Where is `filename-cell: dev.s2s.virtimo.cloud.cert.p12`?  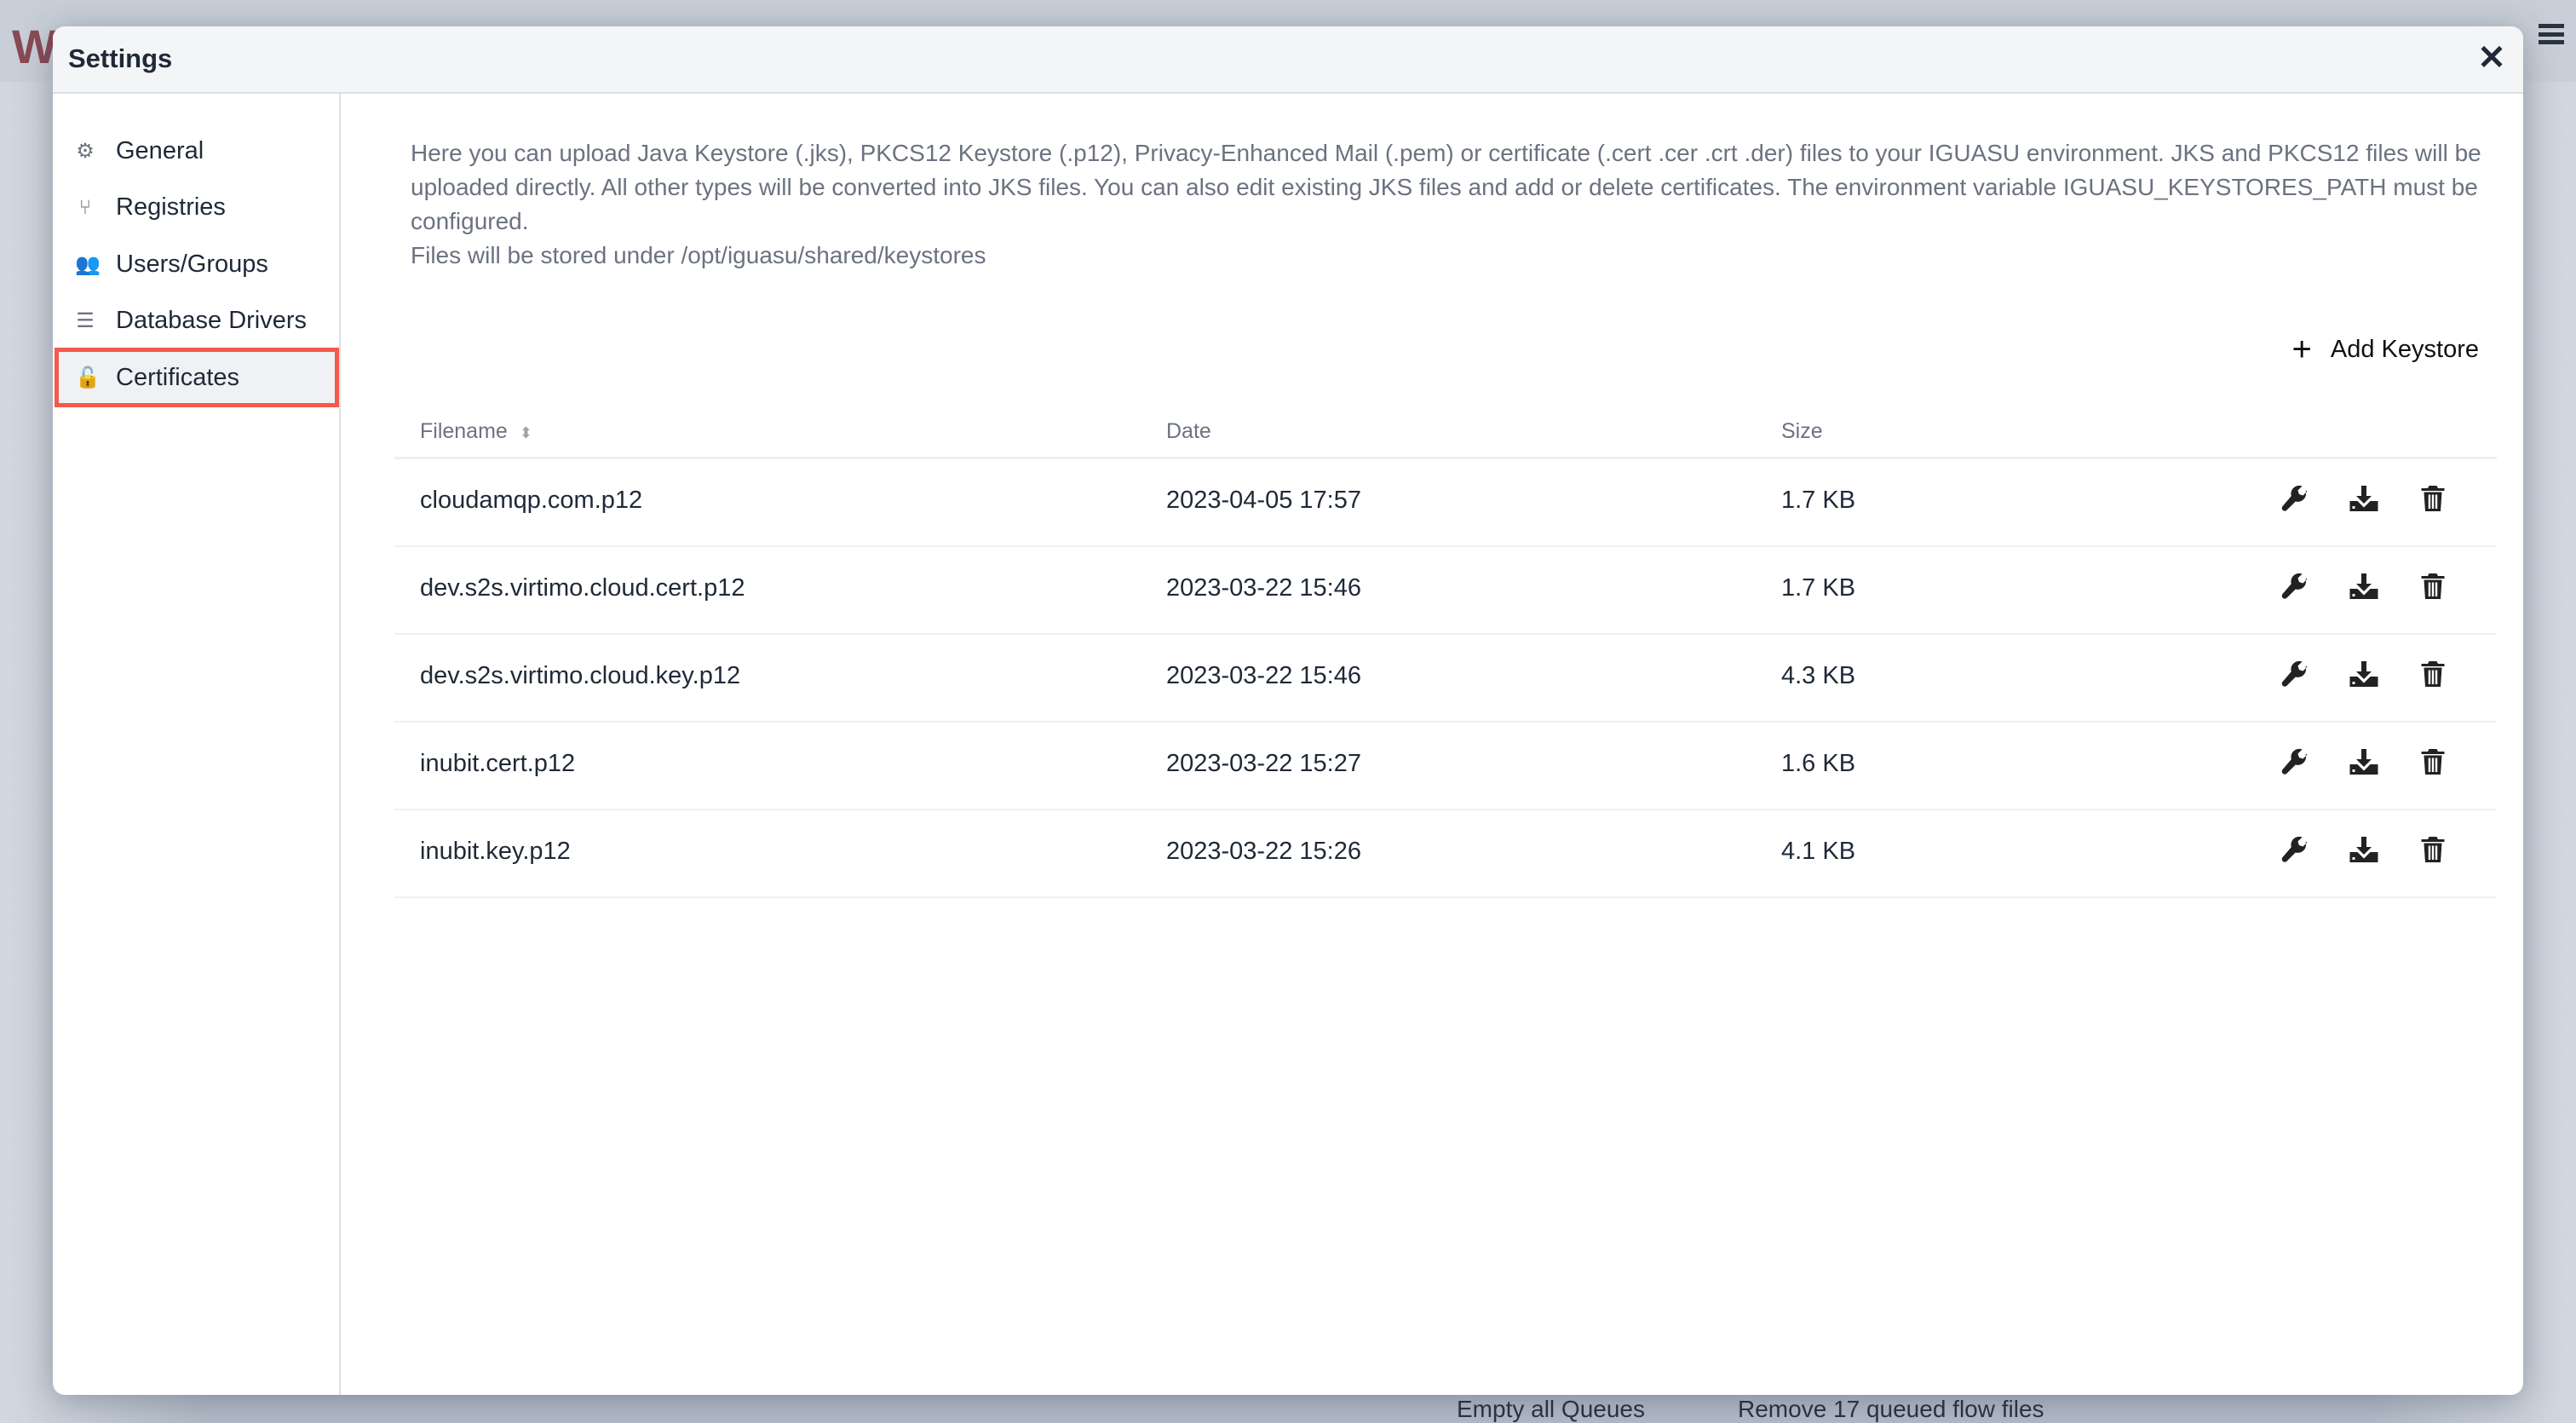
filename-cell: dev.s2s.virtimo.cloud.cert.p12 is located at coordinates (582, 588).